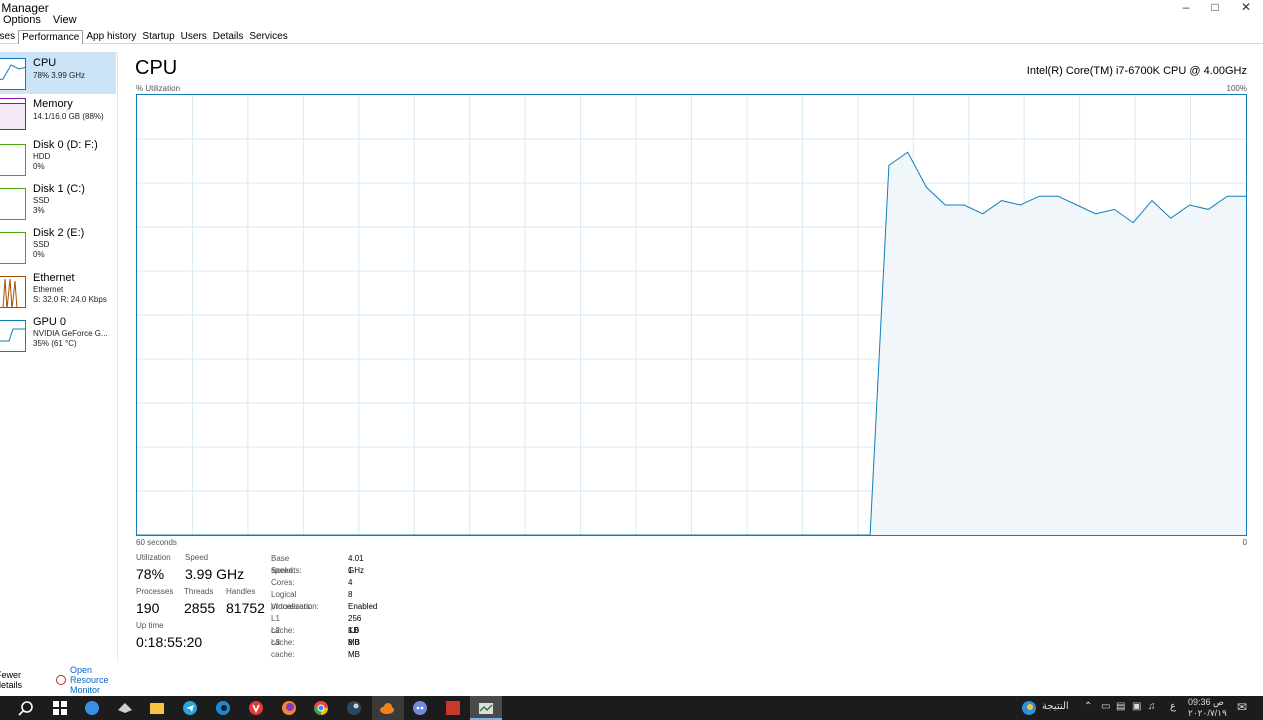  What do you see at coordinates (1215, 7) in the screenshot?
I see `maximize-button: □` at bounding box center [1215, 7].